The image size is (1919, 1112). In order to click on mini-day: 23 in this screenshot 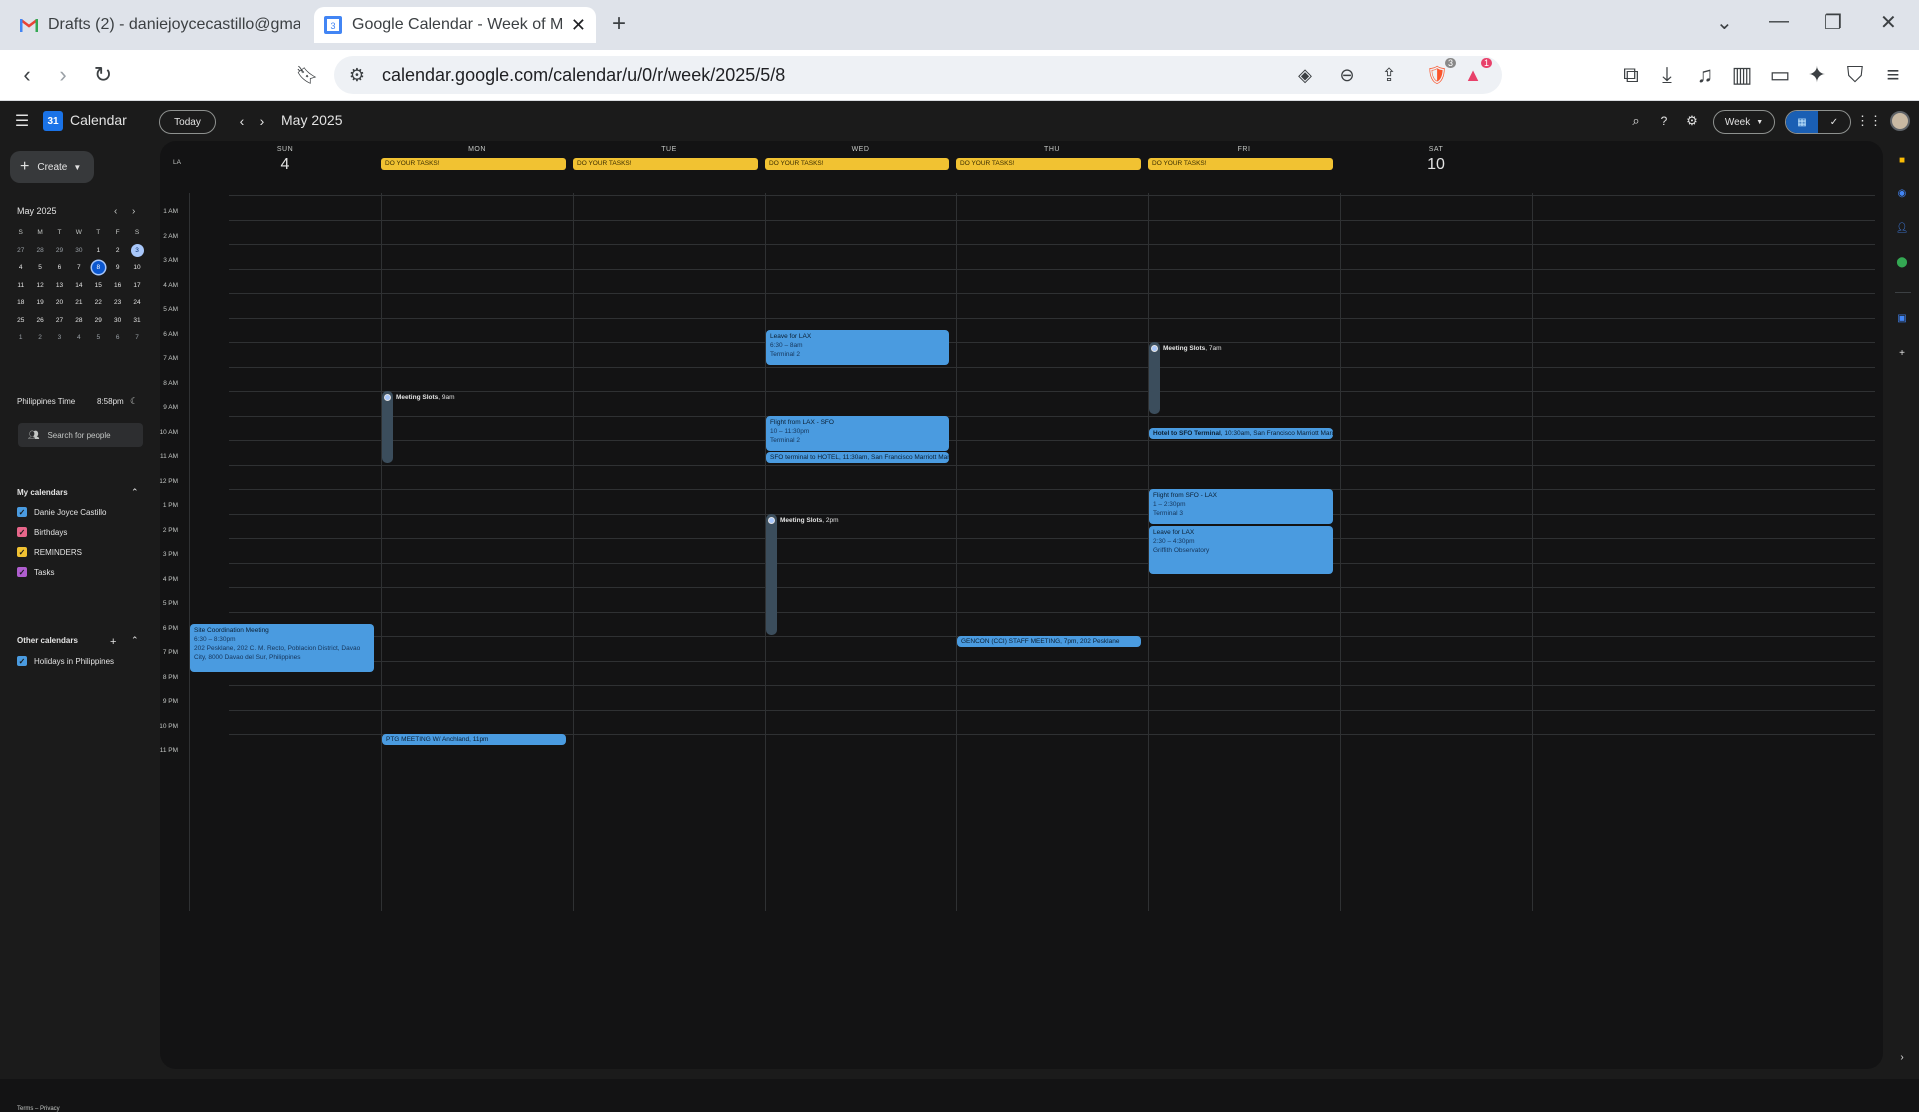, I will do `click(117, 303)`.